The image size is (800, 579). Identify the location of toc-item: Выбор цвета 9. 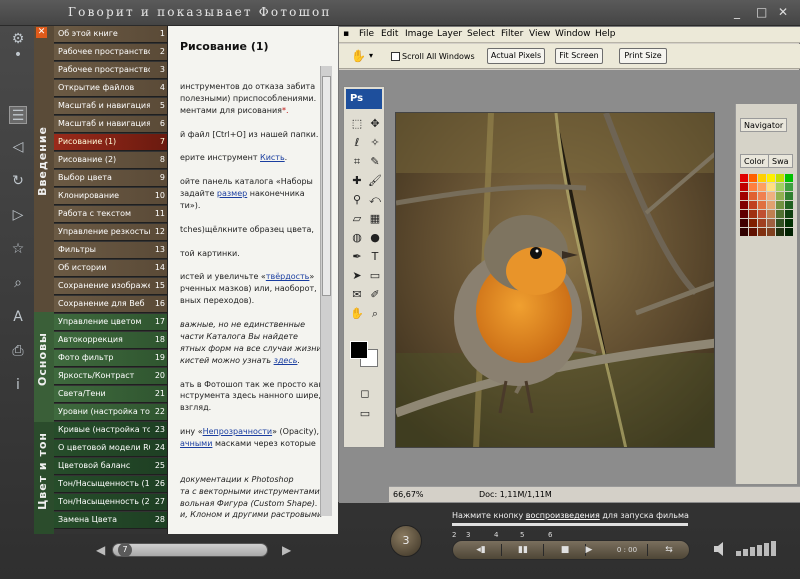
(110, 178).